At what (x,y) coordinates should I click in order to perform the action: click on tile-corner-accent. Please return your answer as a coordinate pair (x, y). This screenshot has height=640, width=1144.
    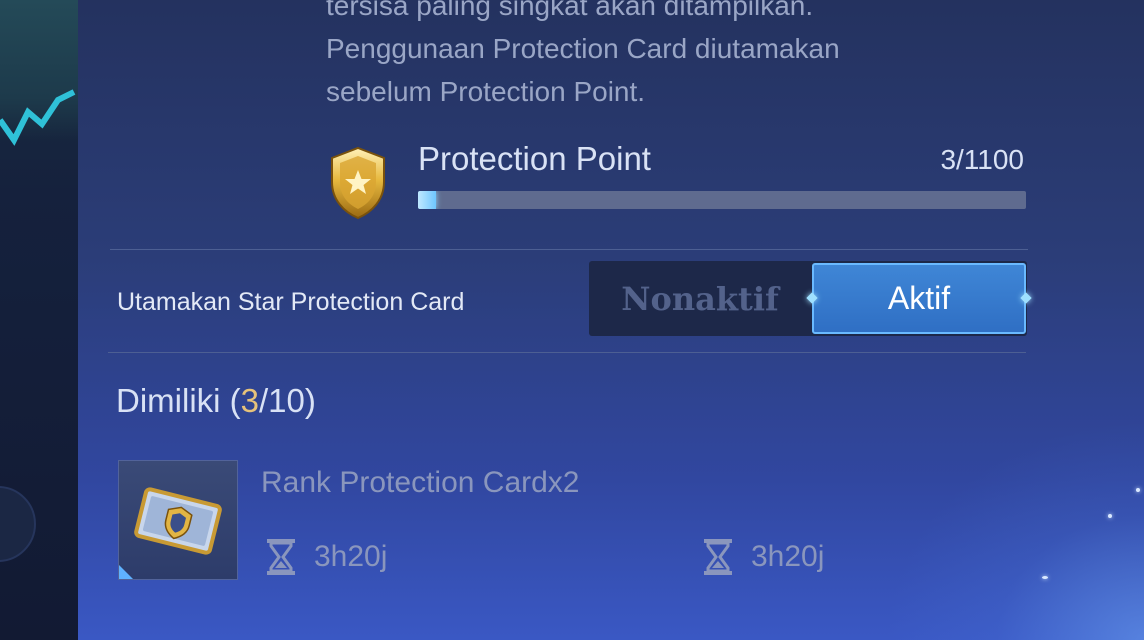
    Looking at the image, I should click on (126, 572).